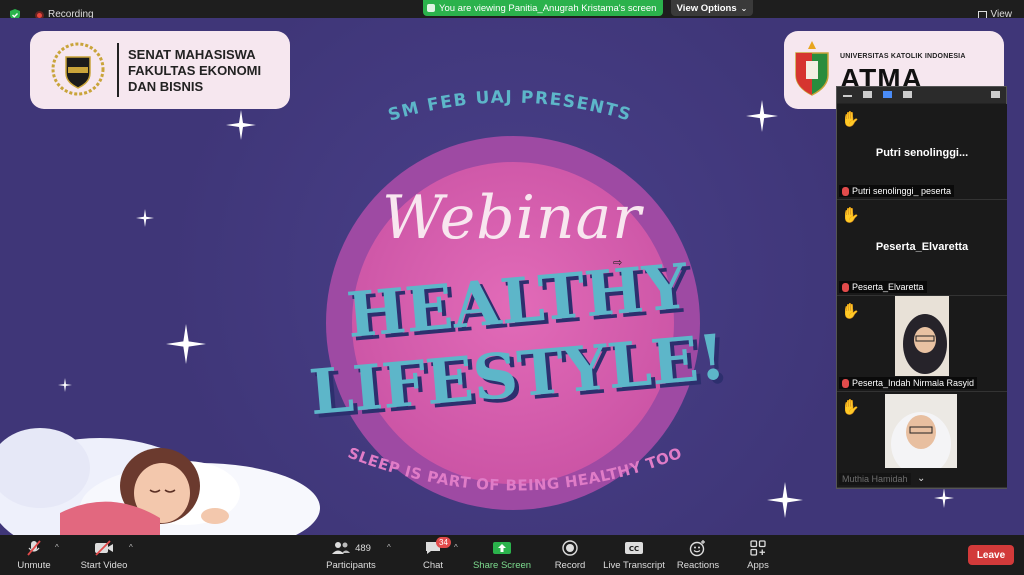 The image size is (1024, 575). Describe the element at coordinates (812, 68) in the screenshot. I see `university-logo-icon` at that location.